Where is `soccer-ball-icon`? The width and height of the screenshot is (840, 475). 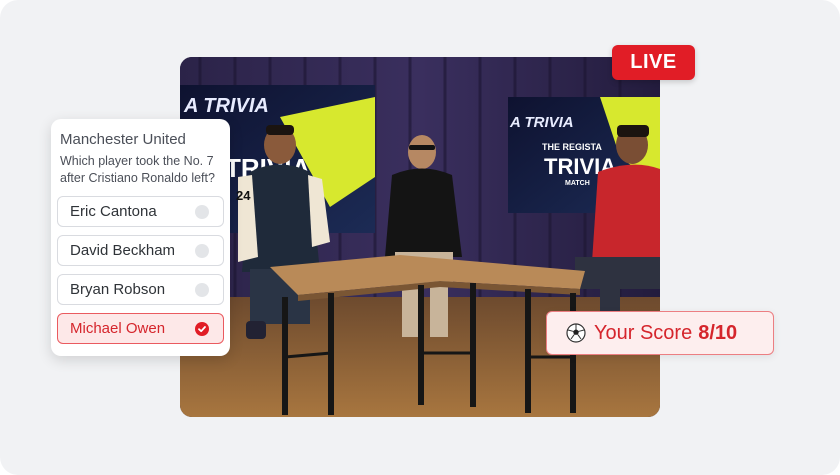 soccer-ball-icon is located at coordinates (576, 333).